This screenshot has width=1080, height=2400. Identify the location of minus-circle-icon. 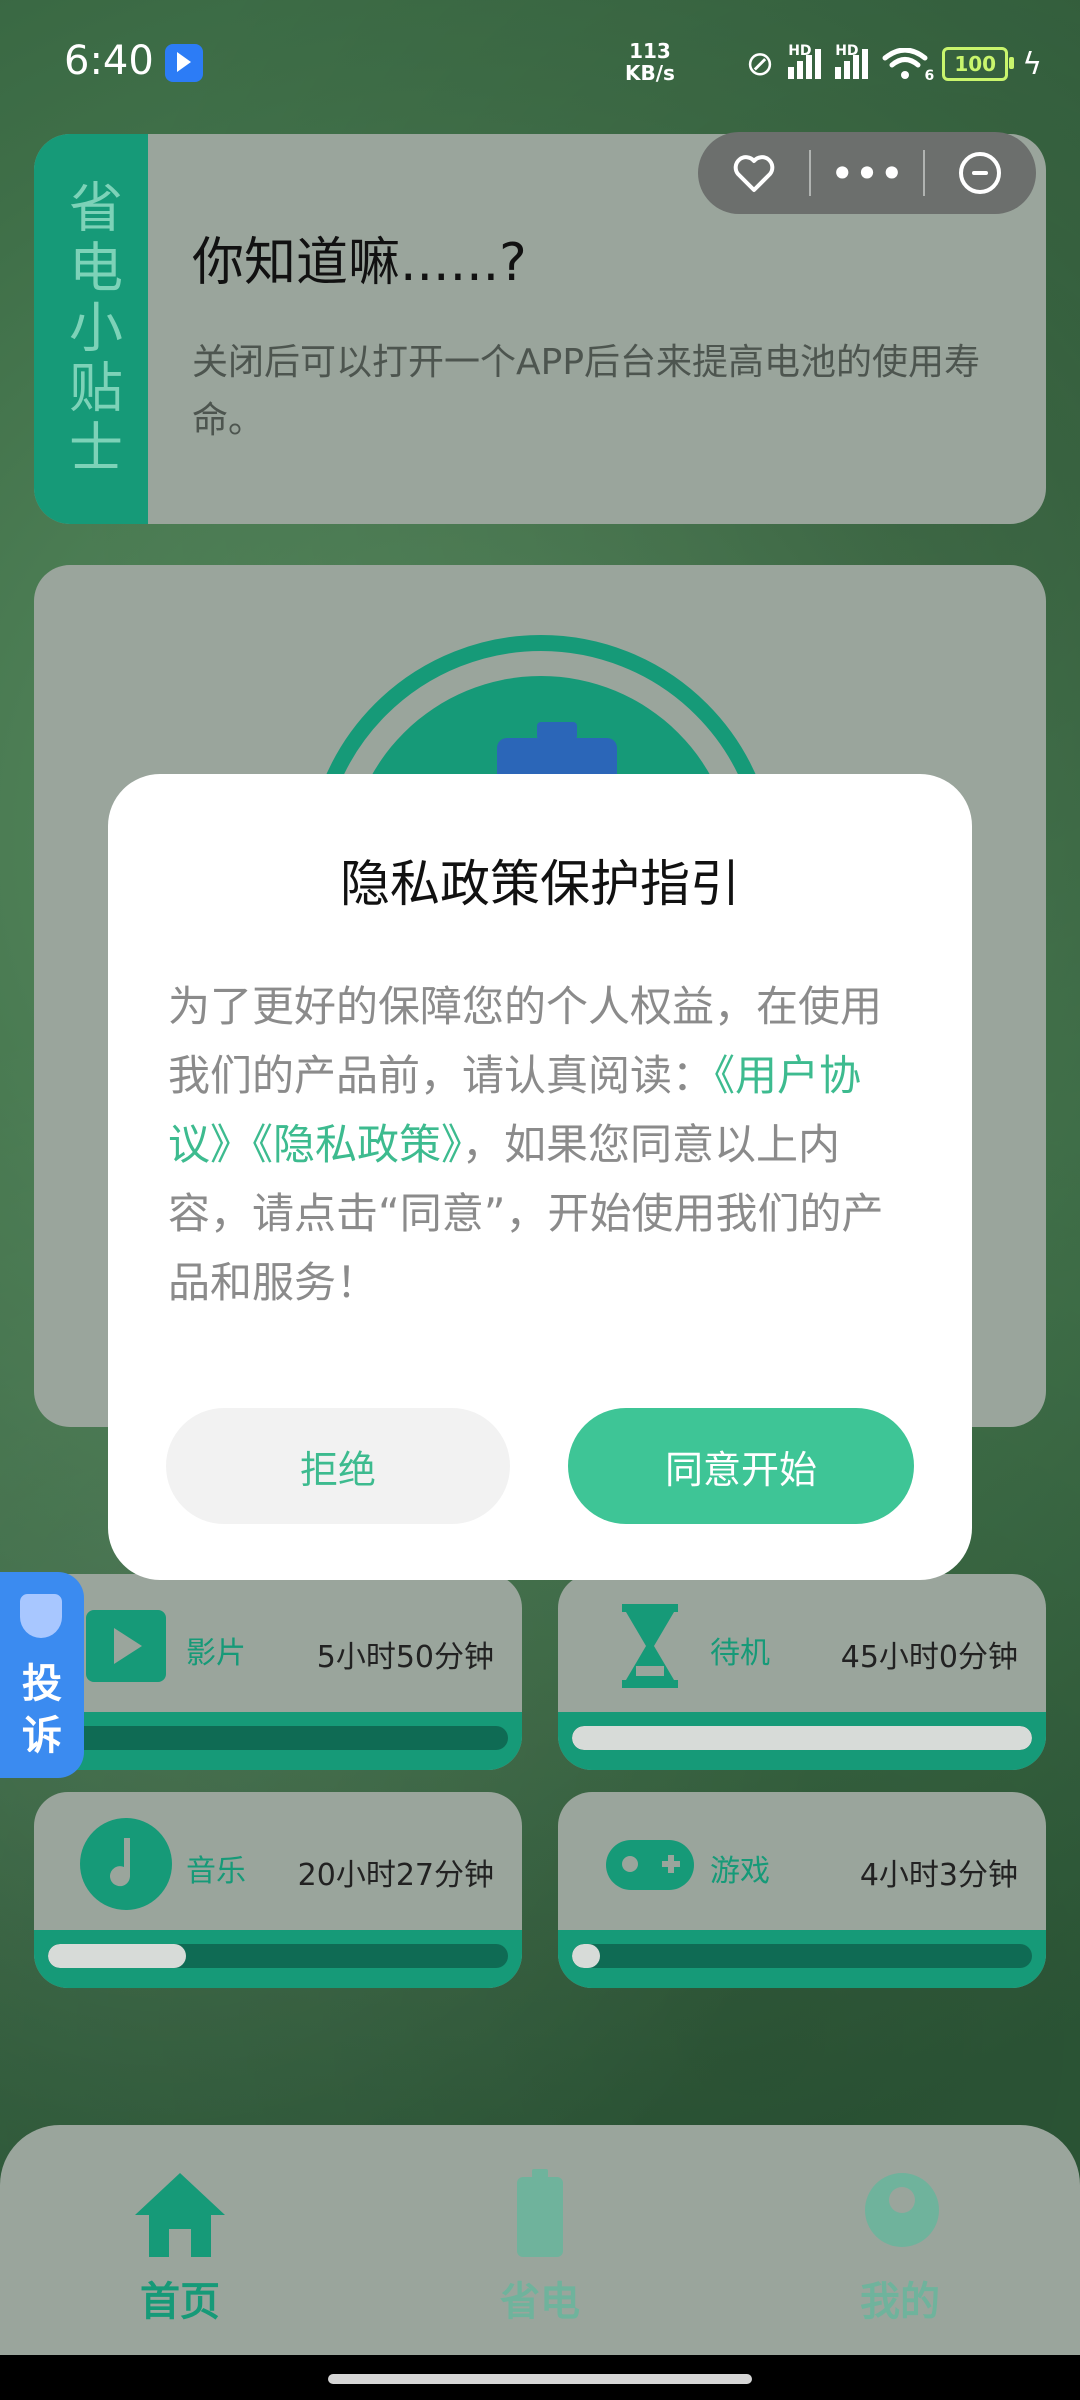
(980, 173).